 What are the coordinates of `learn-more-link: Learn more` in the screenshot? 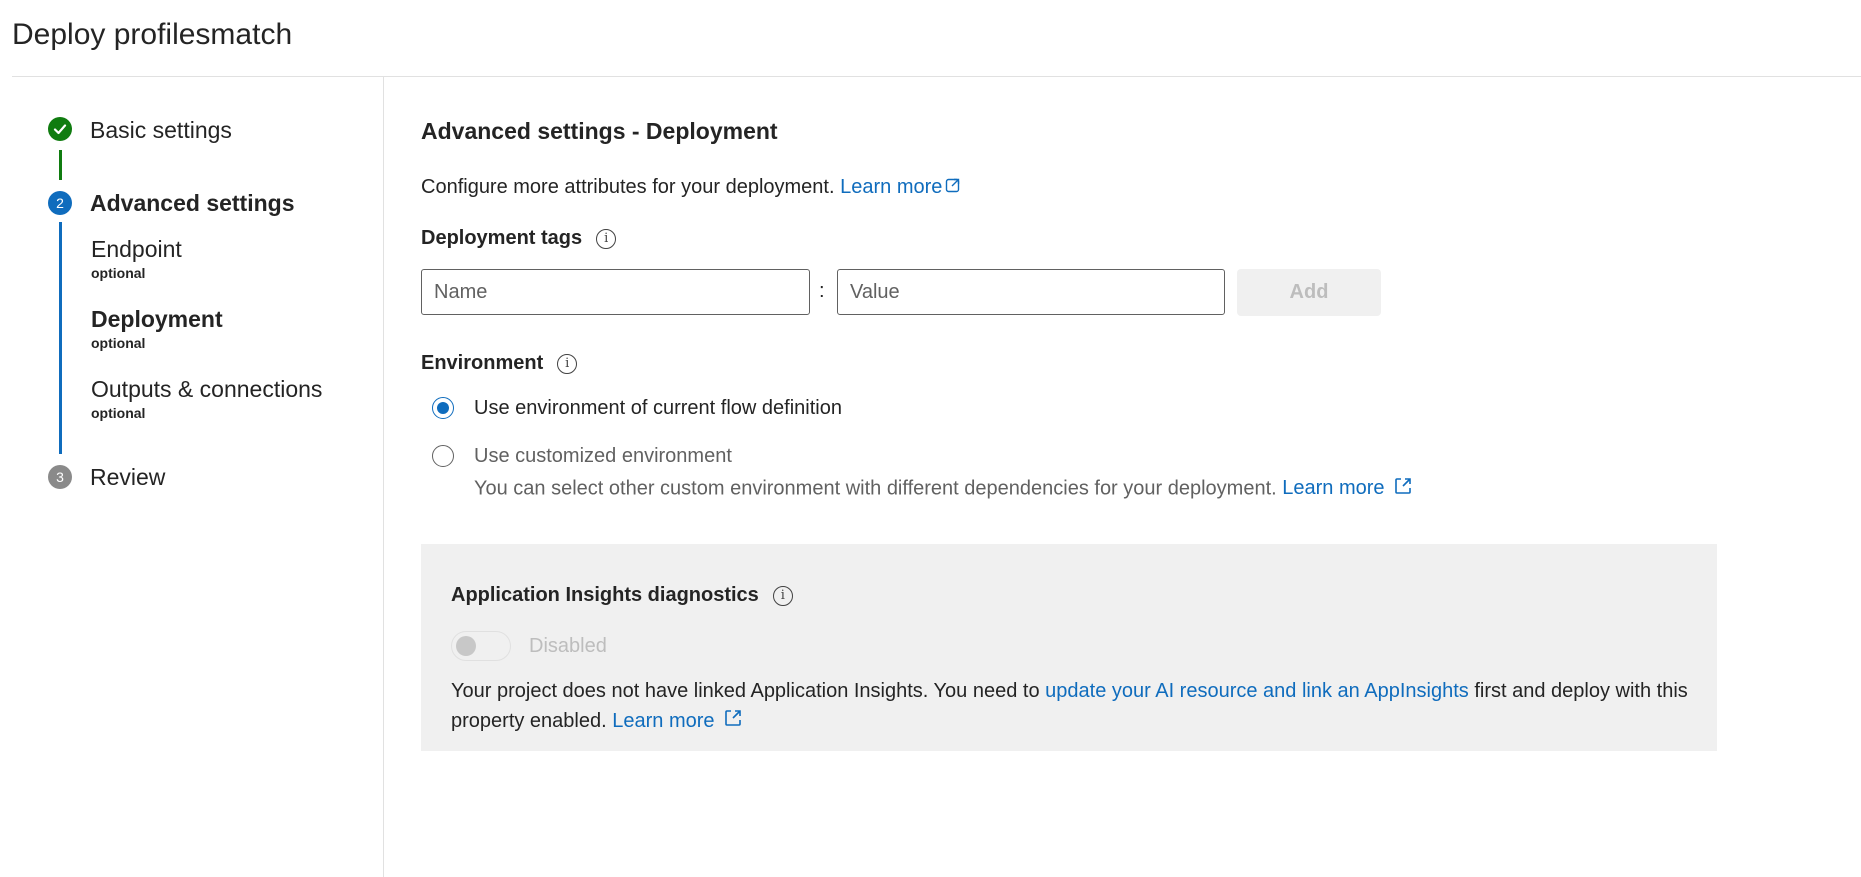 It's located at (900, 187).